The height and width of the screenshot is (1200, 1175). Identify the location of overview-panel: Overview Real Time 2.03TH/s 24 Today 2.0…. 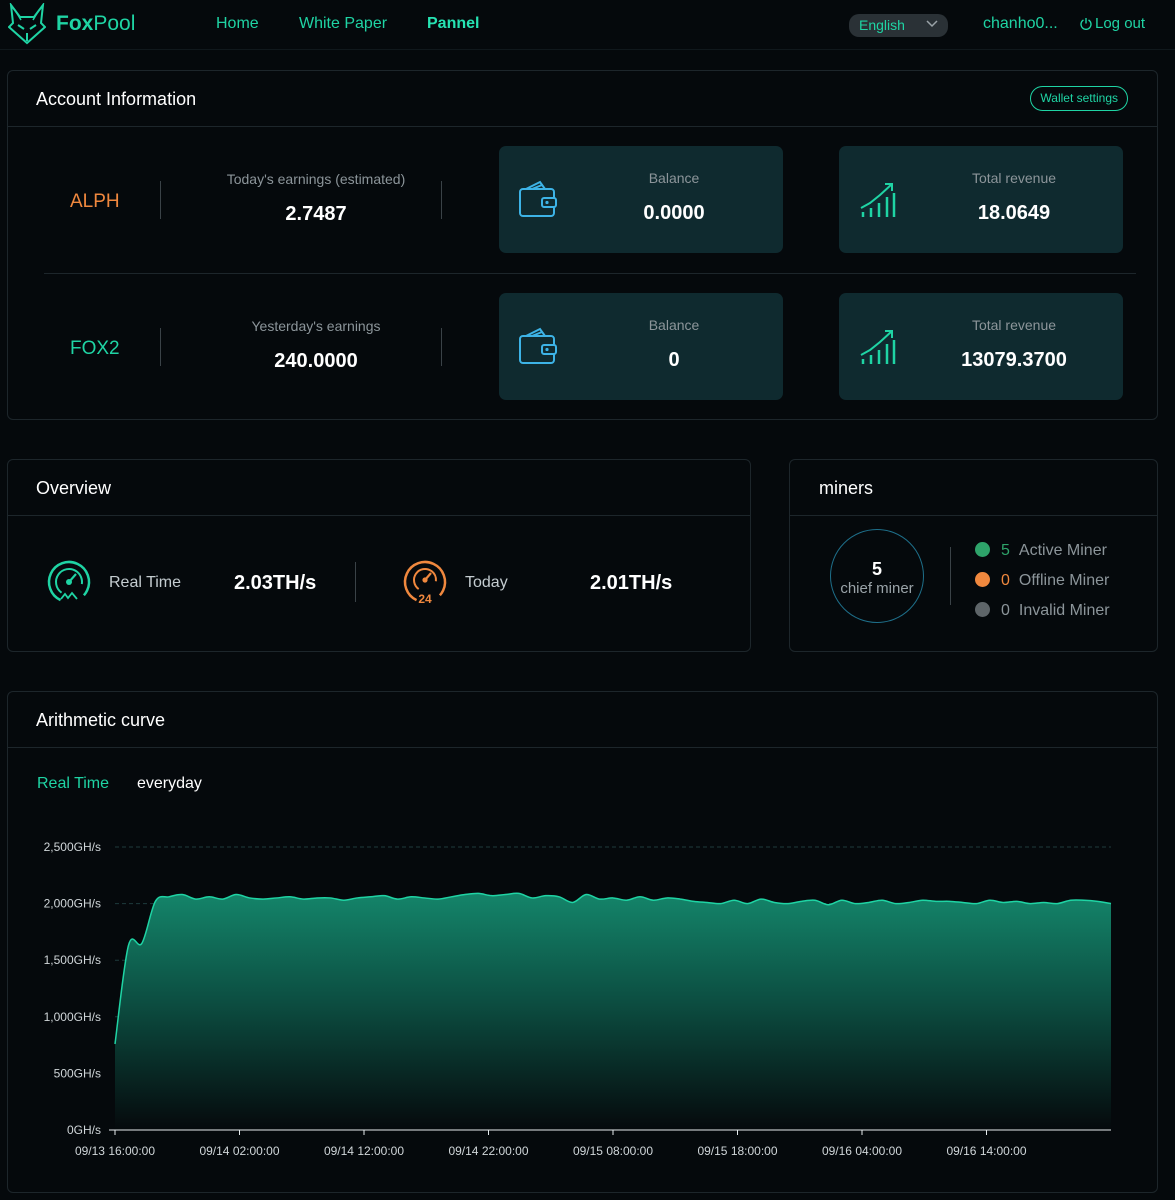
(379, 555).